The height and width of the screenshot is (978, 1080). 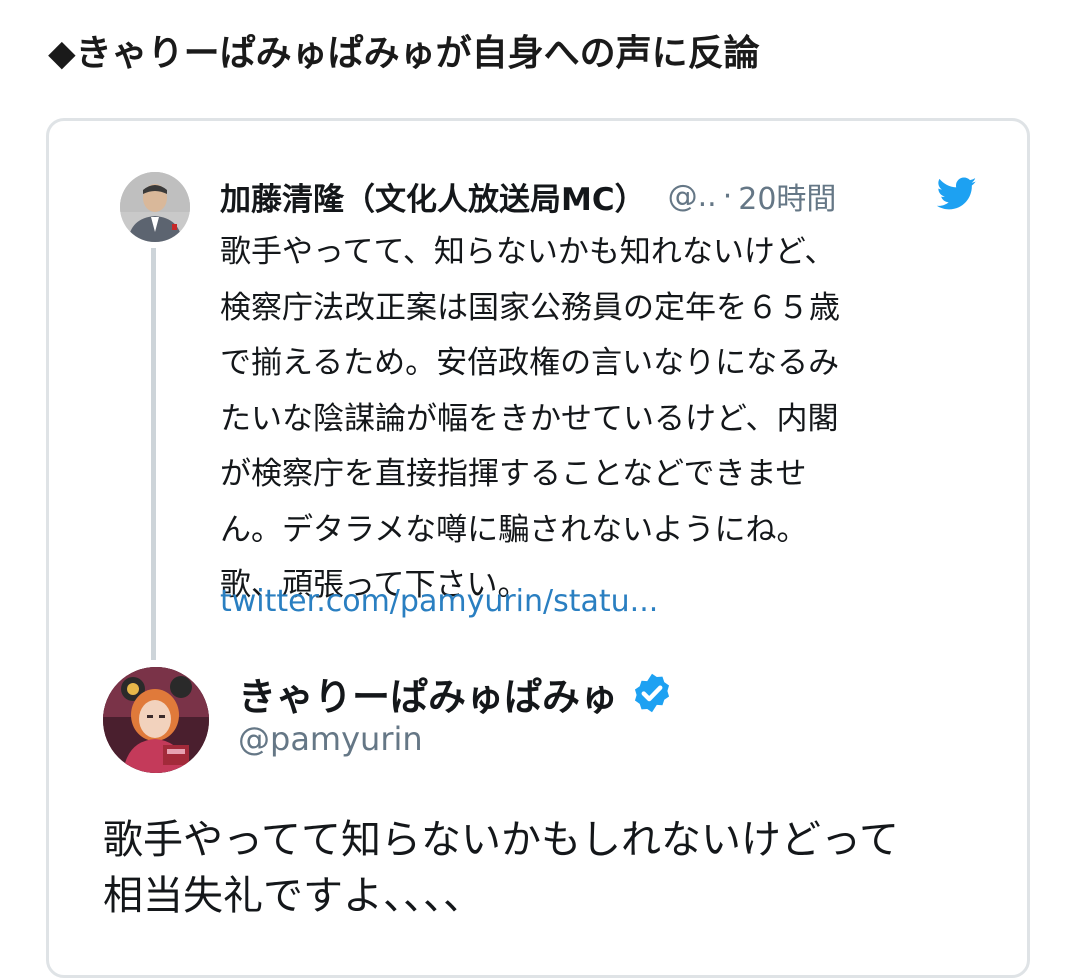 What do you see at coordinates (501, 868) in the screenshot?
I see `reply-tweet-text: 歌手やってて知らないかもしれないけどって 相当失礼ですよ、、、、` at bounding box center [501, 868].